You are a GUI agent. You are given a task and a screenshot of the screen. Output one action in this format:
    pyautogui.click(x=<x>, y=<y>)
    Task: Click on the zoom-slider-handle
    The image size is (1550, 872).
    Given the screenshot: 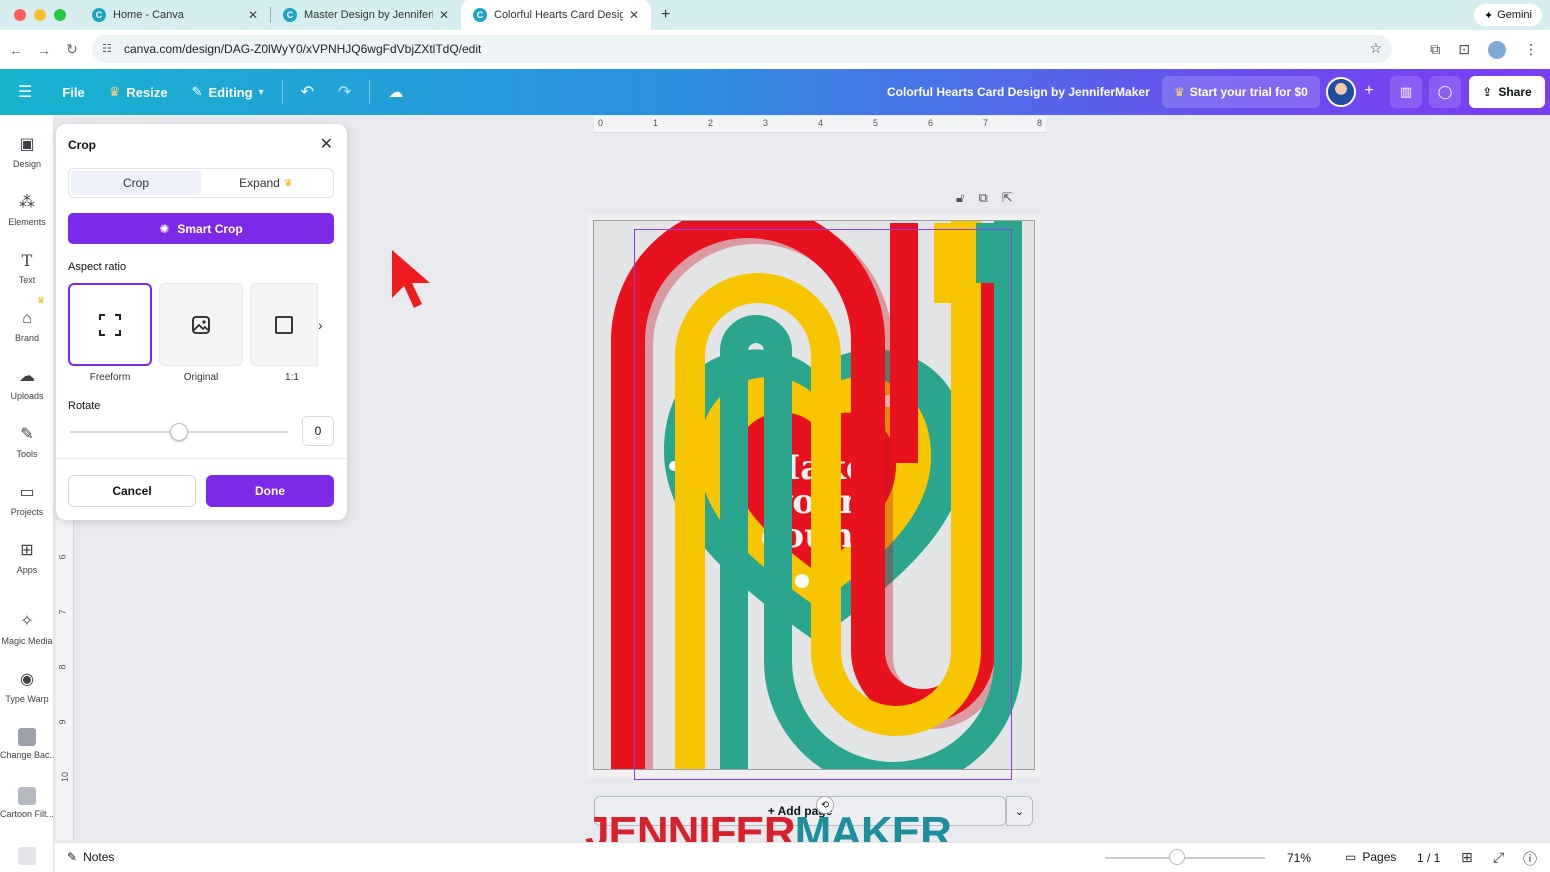 What is the action you would take?
    pyautogui.click(x=1177, y=857)
    